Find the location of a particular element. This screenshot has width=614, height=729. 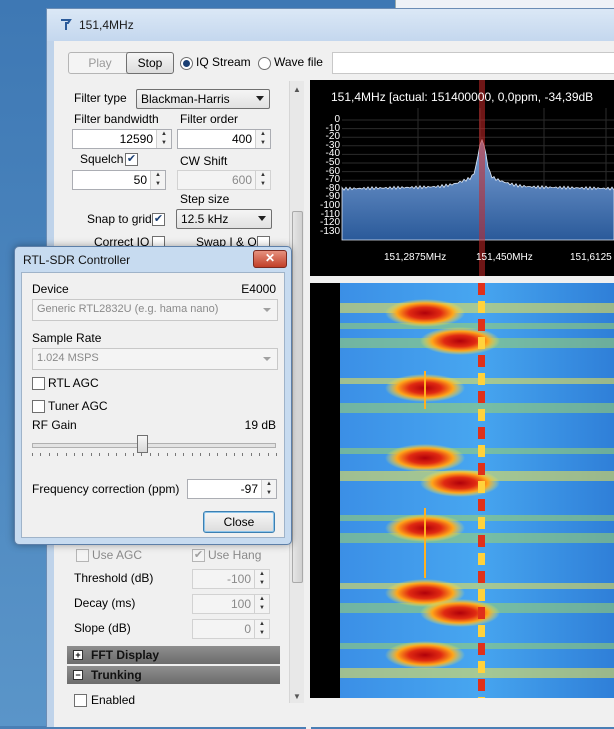

slope-input: 0 ▲ ▼ is located at coordinates (231, 629).